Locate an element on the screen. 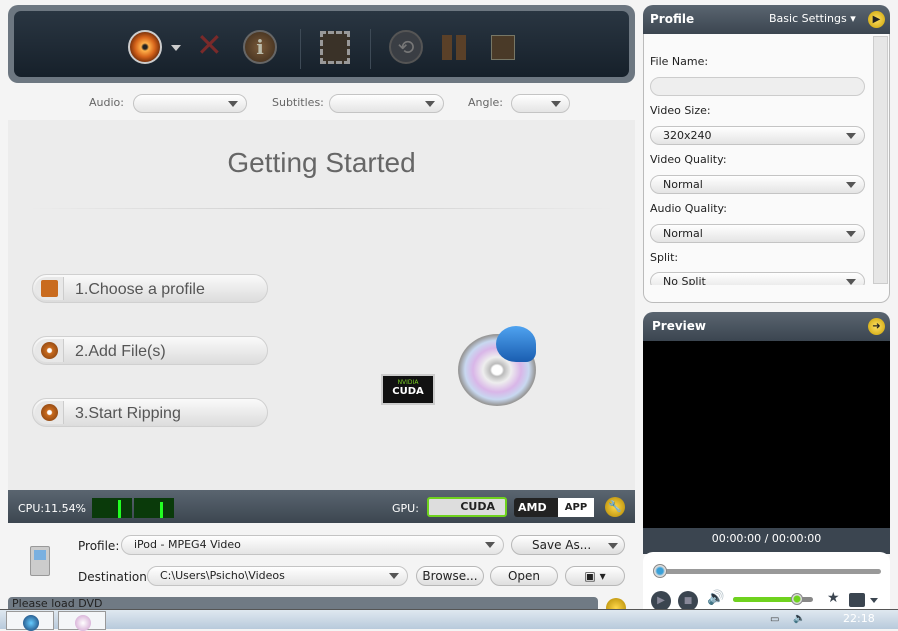  rip-icon is located at coordinates (49, 412).